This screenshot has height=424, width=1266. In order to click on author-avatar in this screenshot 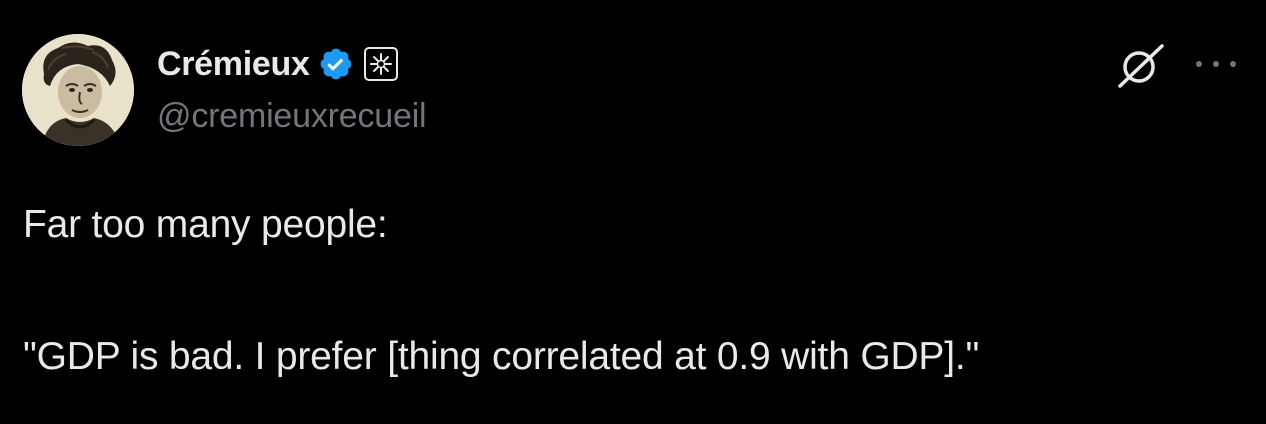, I will do `click(78, 90)`.